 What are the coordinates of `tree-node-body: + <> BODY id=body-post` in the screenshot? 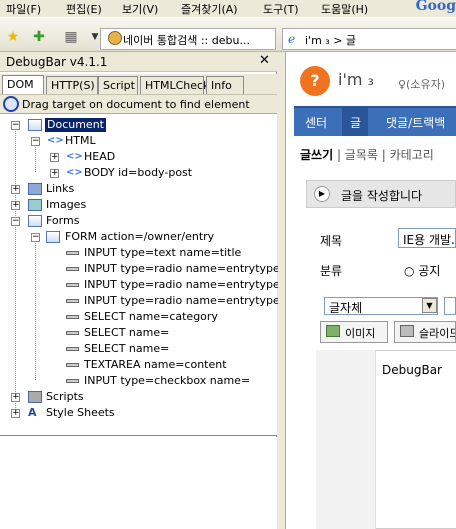 It's located at (138, 174).